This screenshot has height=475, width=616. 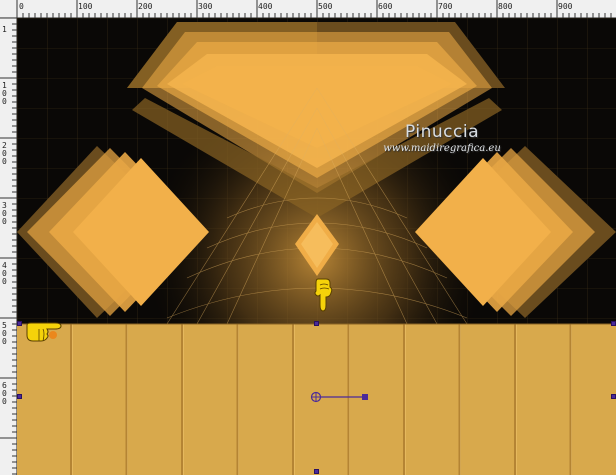 What do you see at coordinates (505, 6) in the screenshot?
I see `ruler-top-label: 800` at bounding box center [505, 6].